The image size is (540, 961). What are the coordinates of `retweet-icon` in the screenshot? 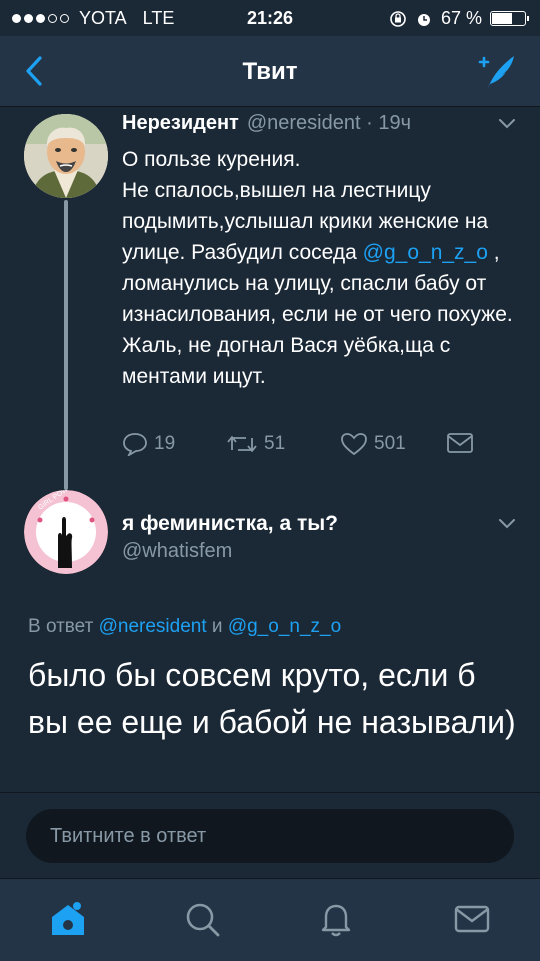 It's located at (242, 444).